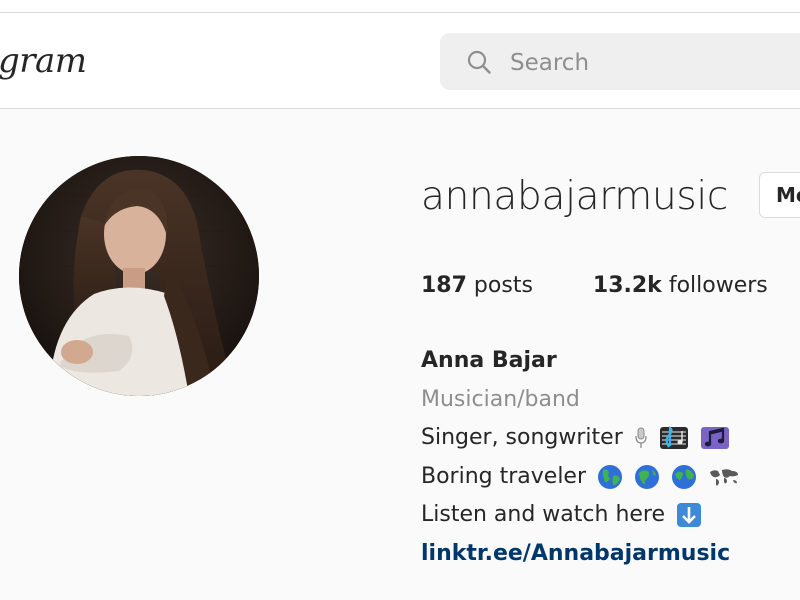 The height and width of the screenshot is (600, 800). I want to click on instagram-logo: gram, so click(43, 61).